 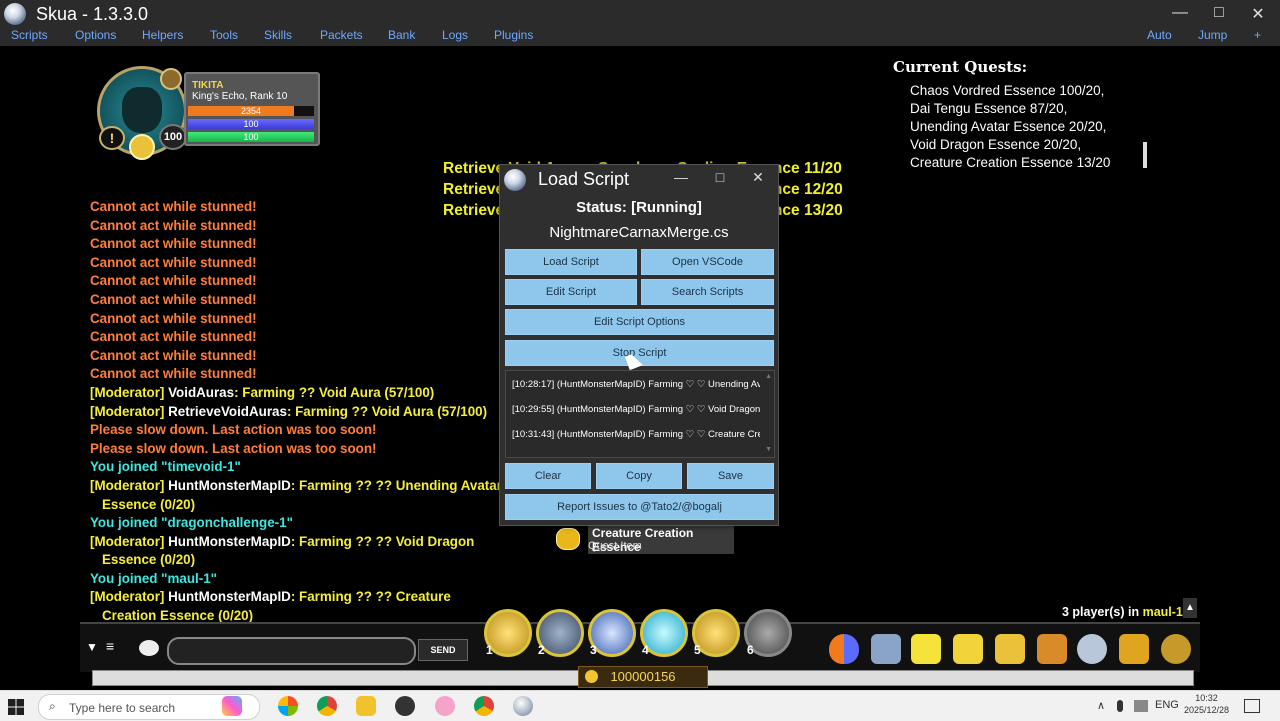 I want to click on search-icon: ⌕, so click(x=52, y=706).